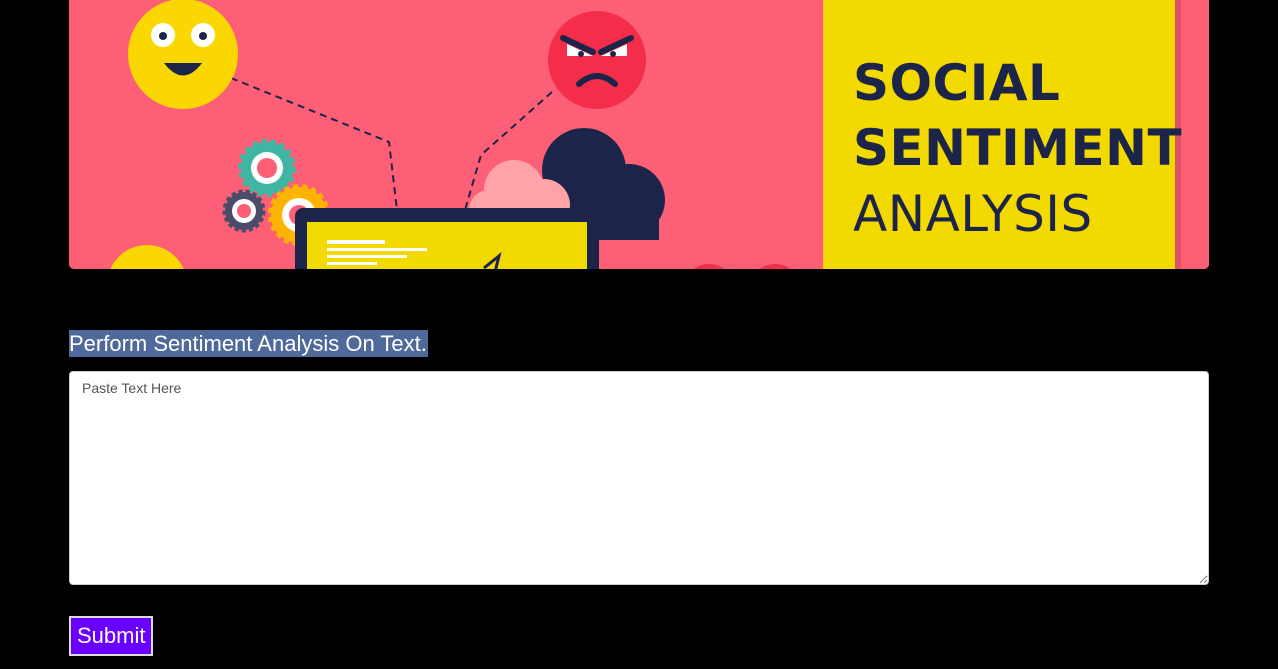 The height and width of the screenshot is (669, 1278). Describe the element at coordinates (248, 343) in the screenshot. I see `form-heading: Perform Sentiment Analysis On Text.` at that location.